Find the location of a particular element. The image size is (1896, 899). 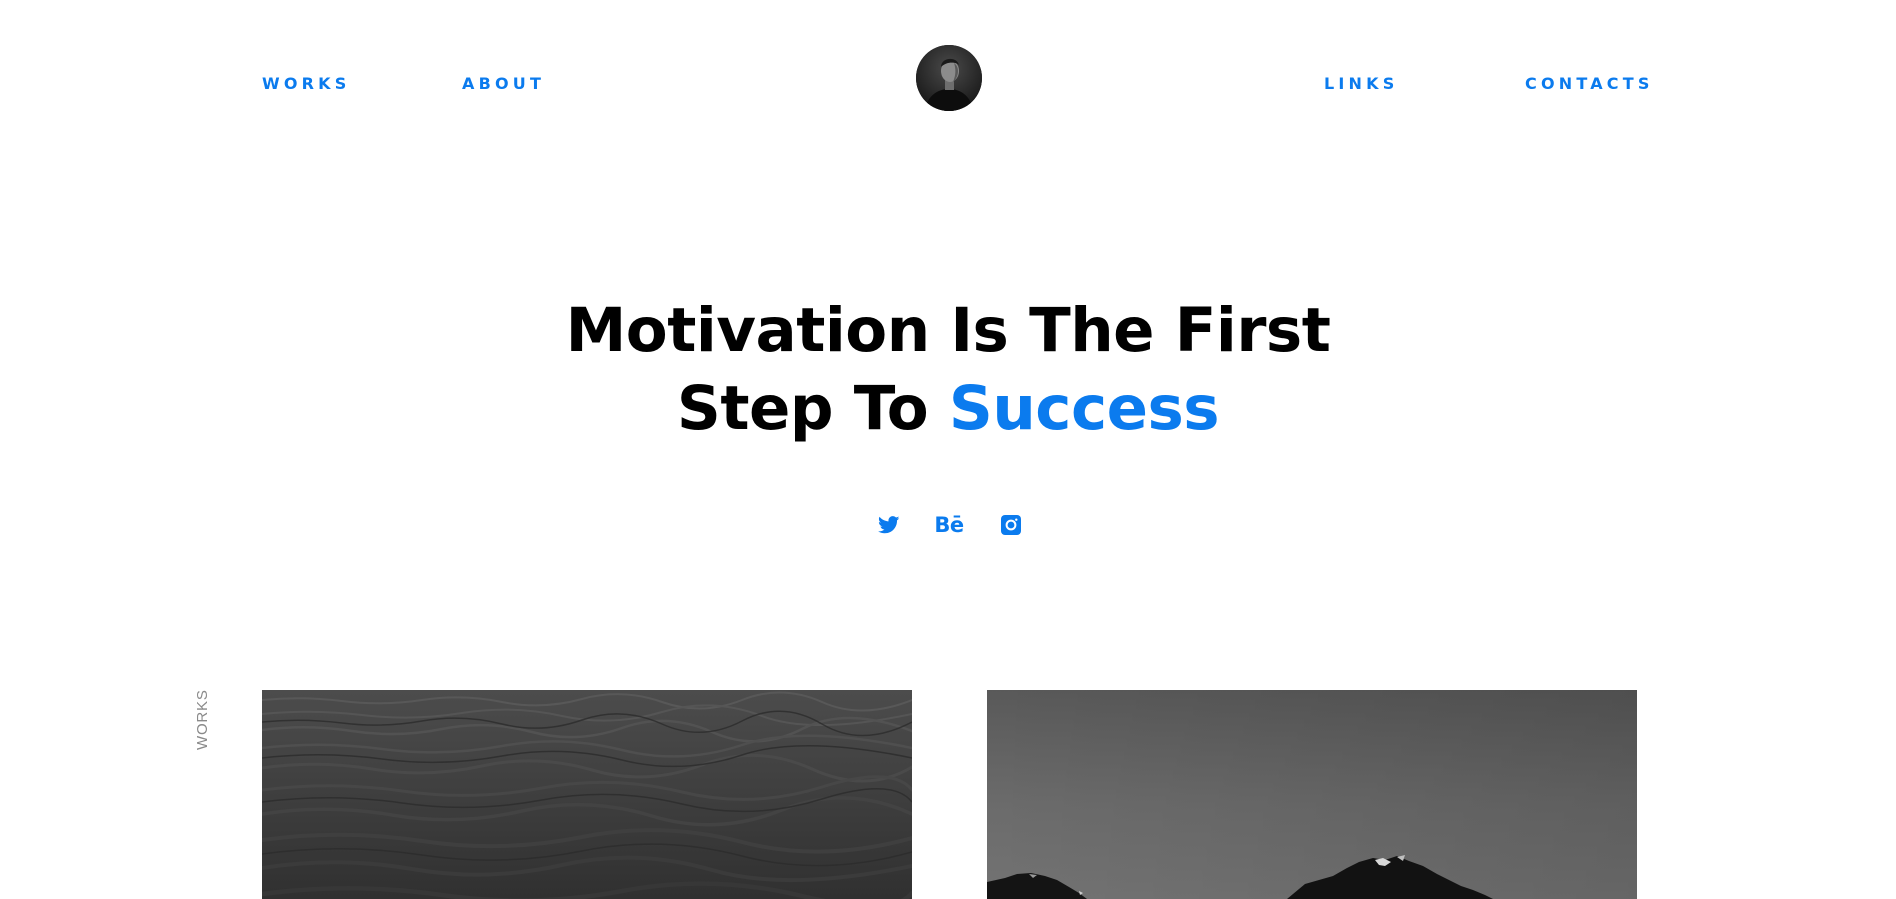

avatar is located at coordinates (949, 78).